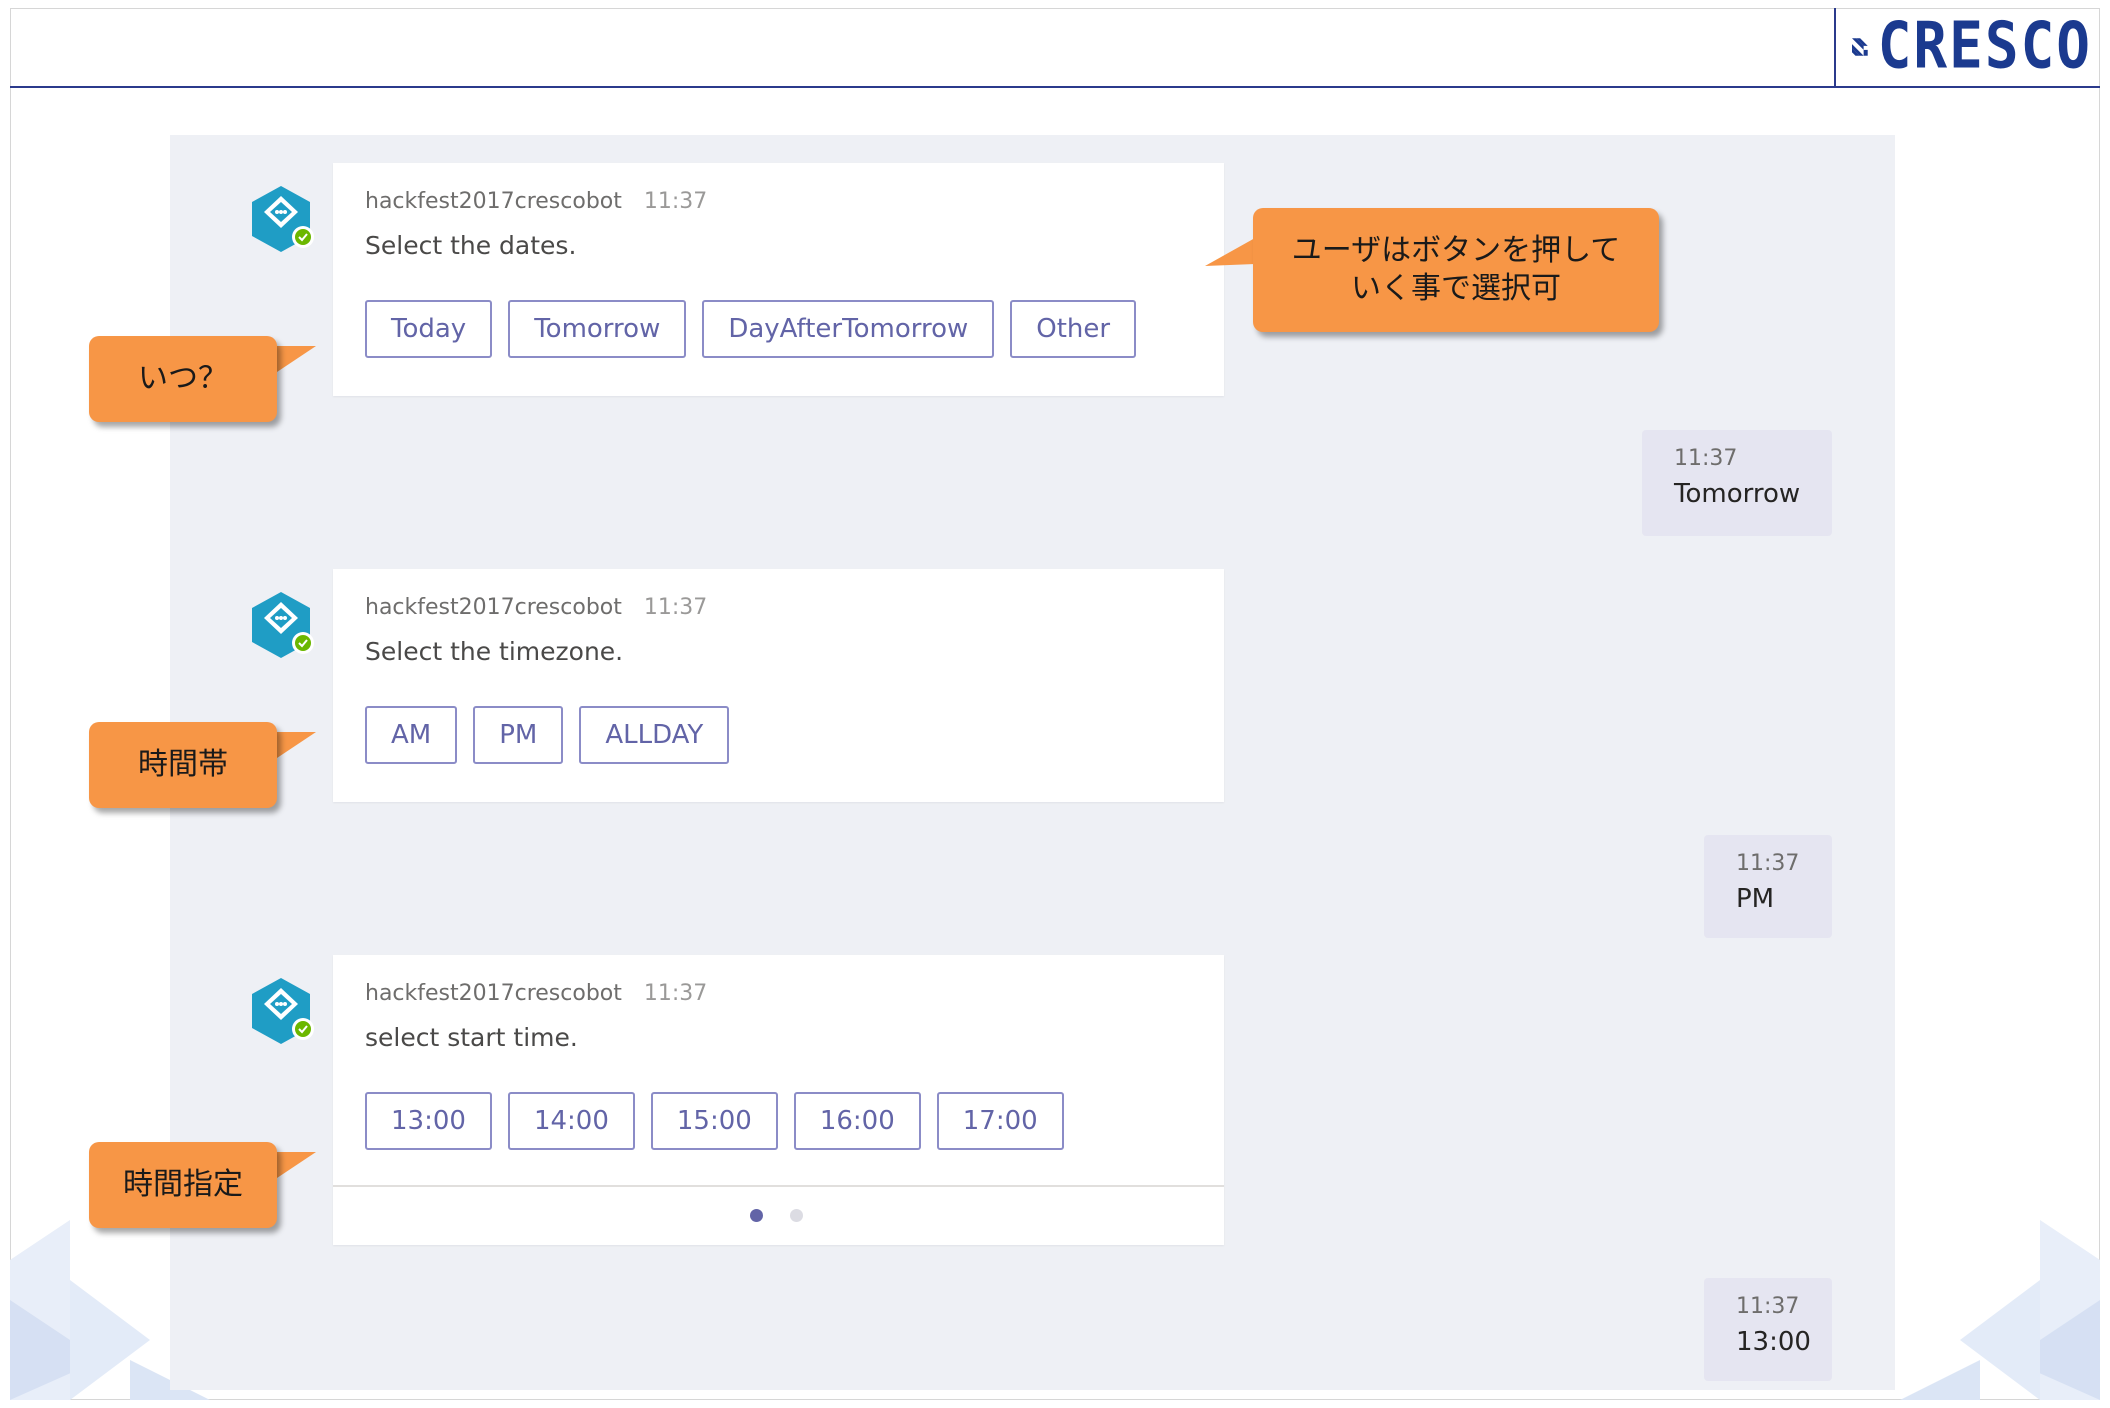 This screenshot has width=2110, height=1408. What do you see at coordinates (411, 735) in the screenshot?
I see `am-button: AM` at bounding box center [411, 735].